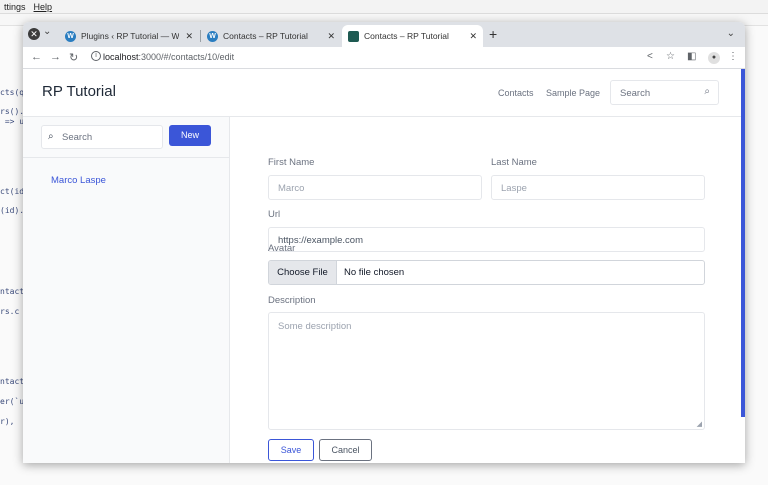  Describe the element at coordinates (650, 56) in the screenshot. I see `share-icon: <` at that location.